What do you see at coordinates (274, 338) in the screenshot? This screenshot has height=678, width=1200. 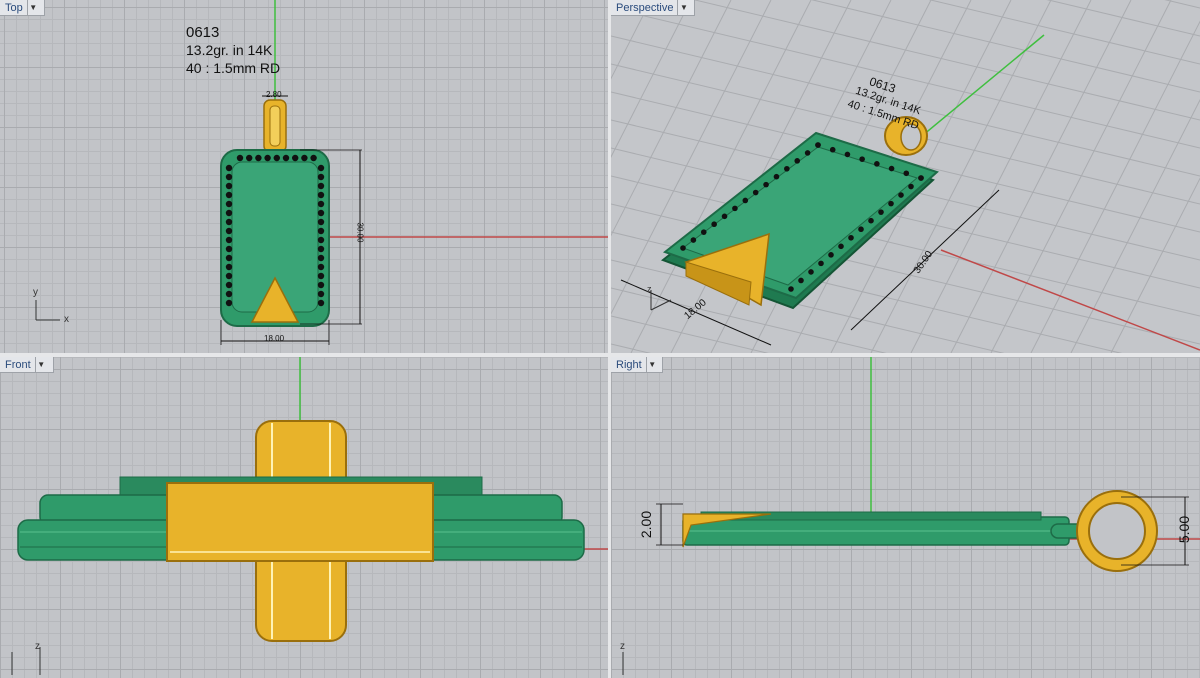 I see `dimension-width: 18.00` at bounding box center [274, 338].